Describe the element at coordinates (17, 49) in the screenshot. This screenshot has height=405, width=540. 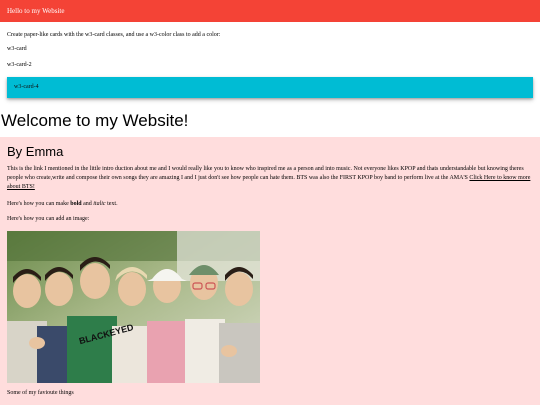
I see `w3-card-label: w3-card` at that location.